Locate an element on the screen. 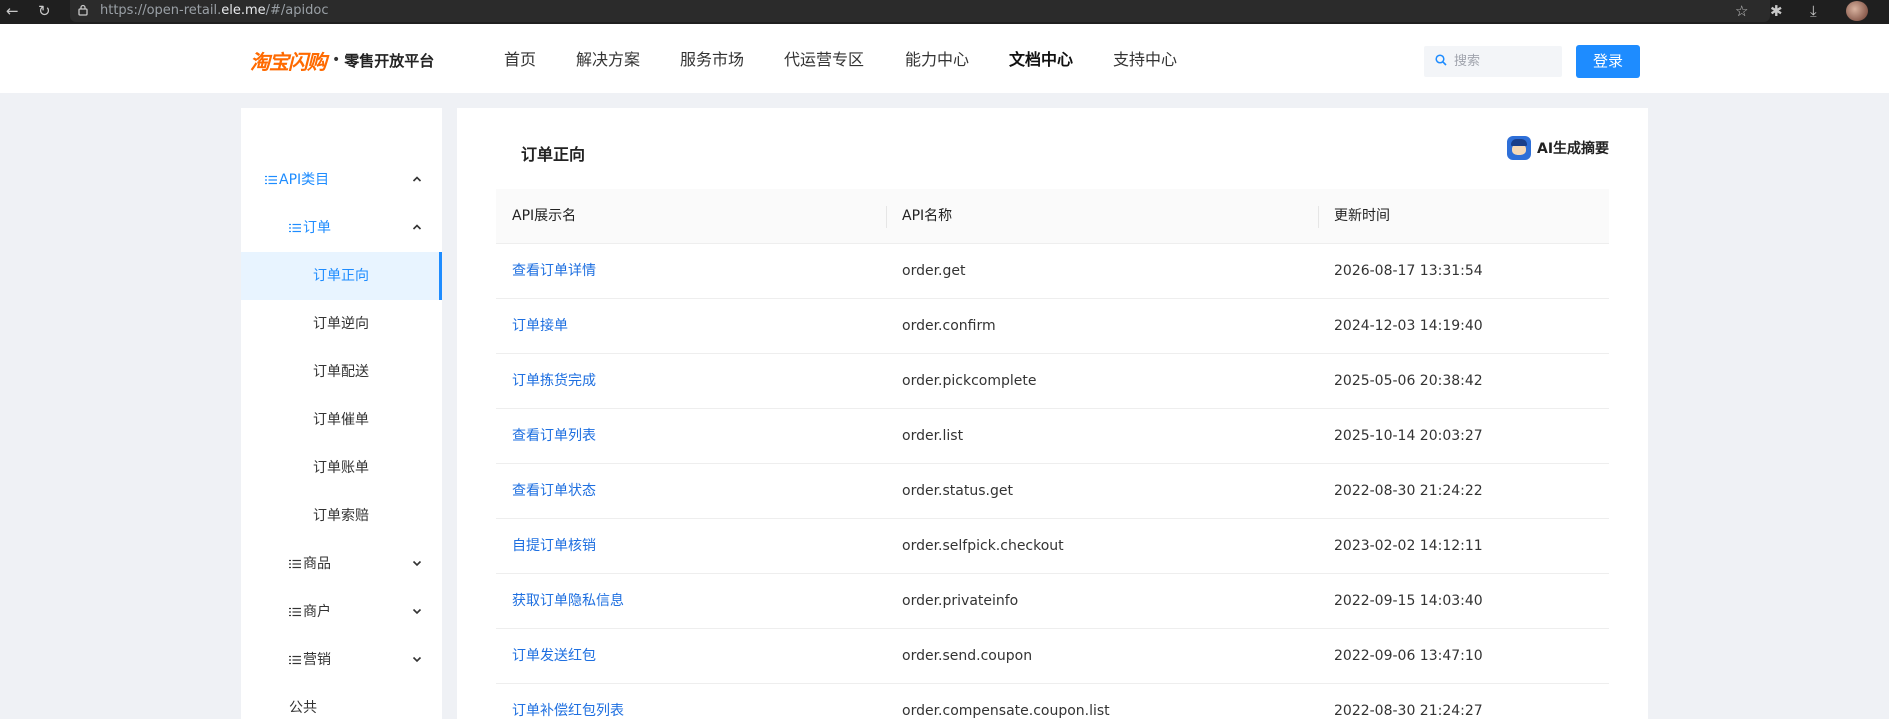 This screenshot has width=1889, height=719. extensions-icon: ✱ is located at coordinates (1776, 11).